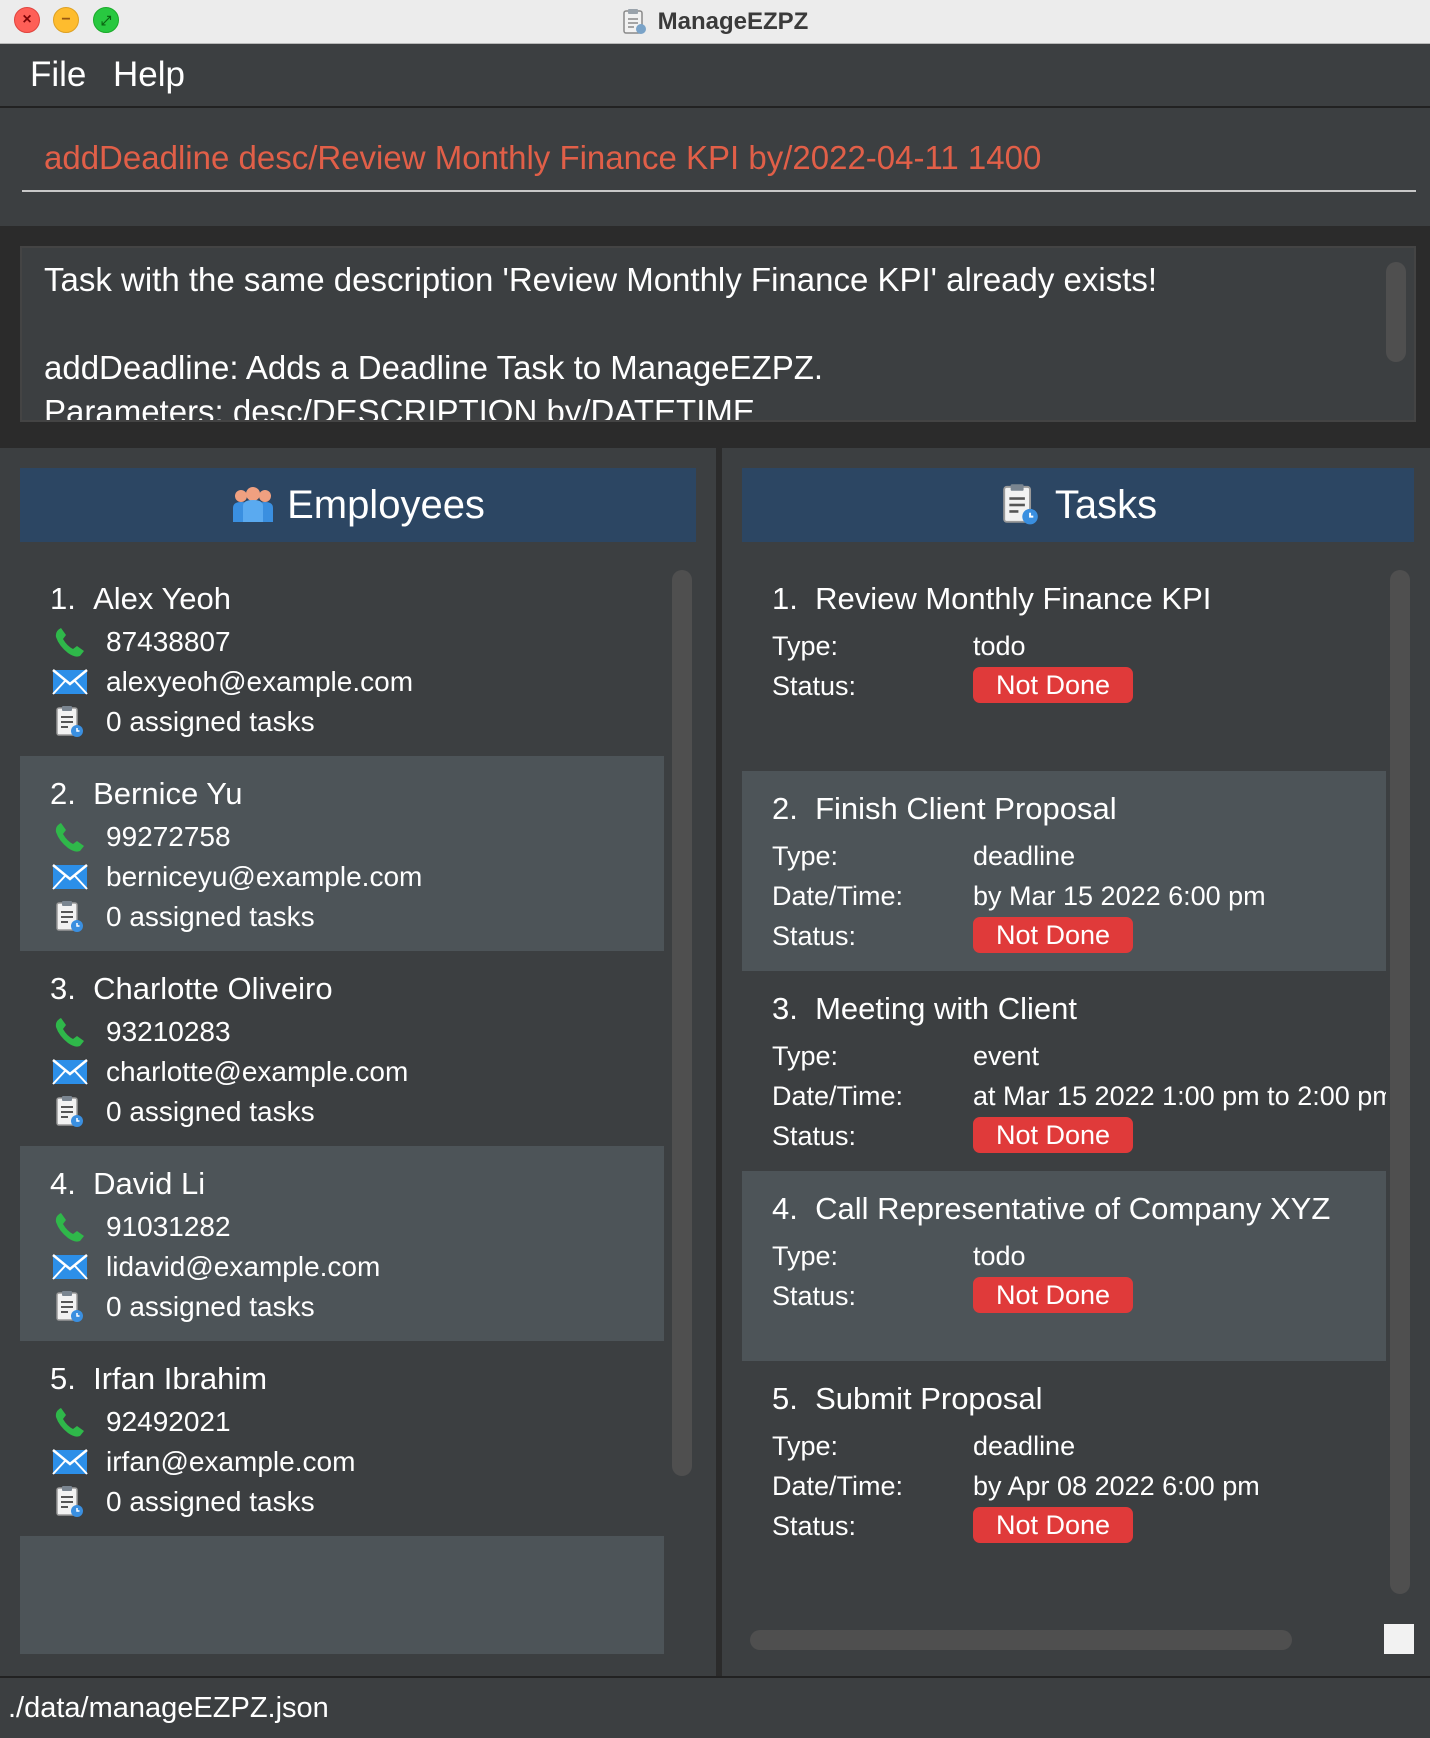 Image resolution: width=1430 pixels, height=1738 pixels. What do you see at coordinates (634, 21) in the screenshot?
I see `app-icon` at bounding box center [634, 21].